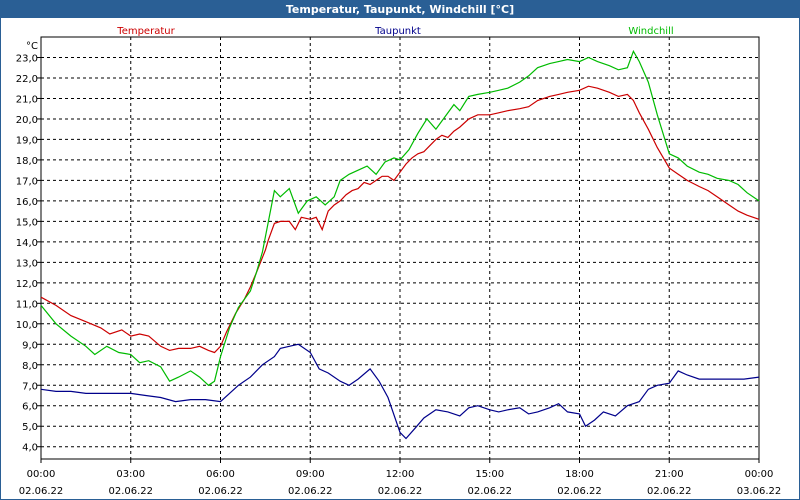  Describe the element at coordinates (30, 448) in the screenshot. I see `y-tick-label: 4,0` at that location.